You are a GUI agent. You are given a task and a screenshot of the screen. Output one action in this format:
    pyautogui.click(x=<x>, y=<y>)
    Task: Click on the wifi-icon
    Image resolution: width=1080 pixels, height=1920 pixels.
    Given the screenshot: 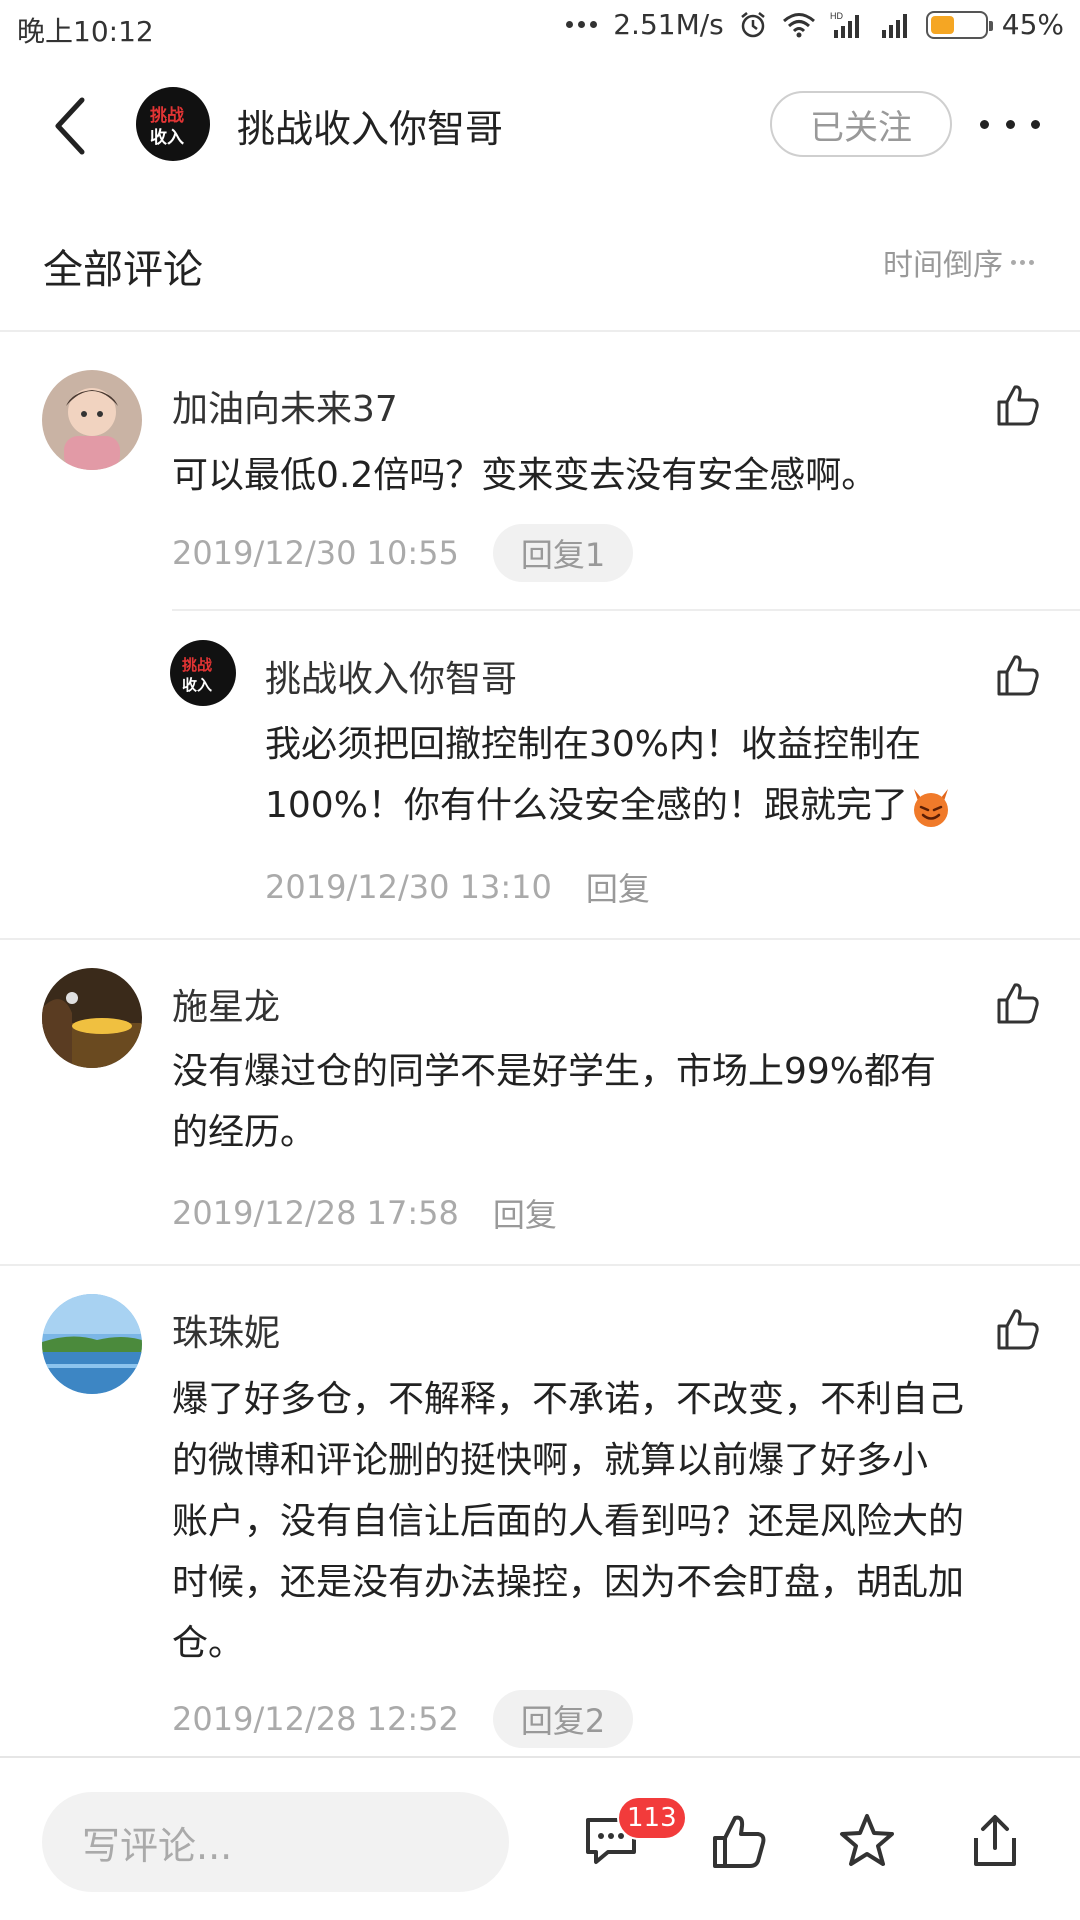 What is the action you would take?
    pyautogui.click(x=798, y=24)
    